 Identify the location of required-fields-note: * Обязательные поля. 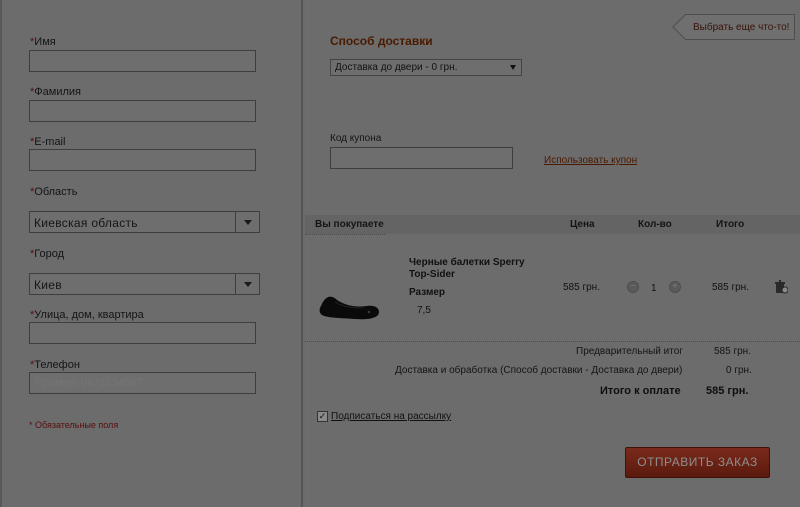
(74, 425).